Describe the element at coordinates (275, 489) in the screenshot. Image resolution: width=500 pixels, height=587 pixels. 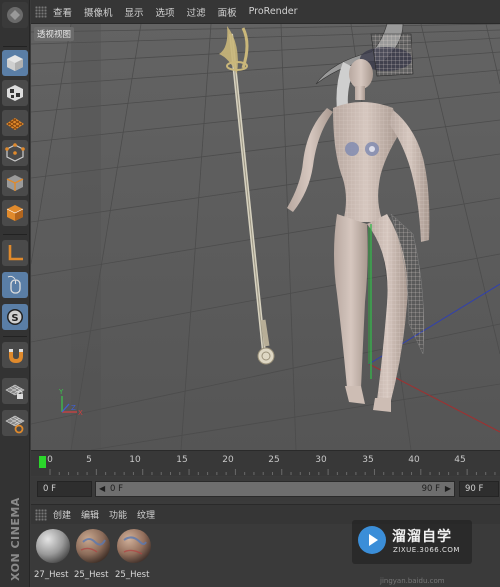
I see `frame-range-slider: ◀ 0 F 90 F ▶` at that location.